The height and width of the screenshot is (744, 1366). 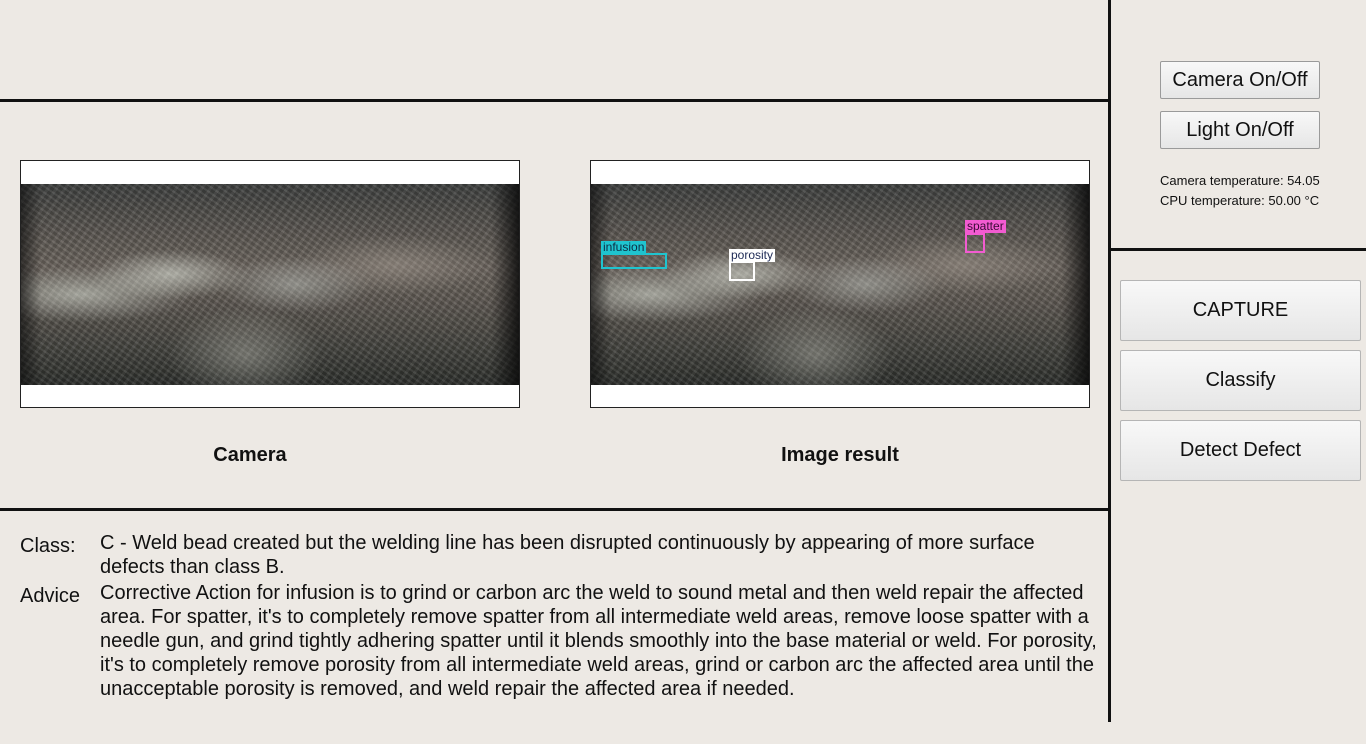 I want to click on spatter-tag: spatter, so click(x=985, y=226).